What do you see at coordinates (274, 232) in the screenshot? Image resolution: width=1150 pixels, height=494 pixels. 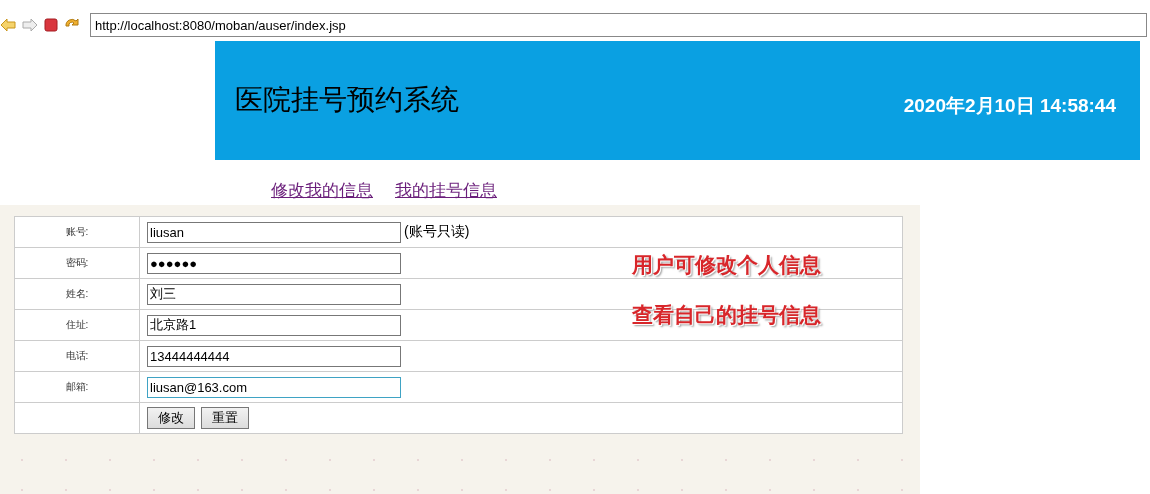 I see `input-field: liusan` at bounding box center [274, 232].